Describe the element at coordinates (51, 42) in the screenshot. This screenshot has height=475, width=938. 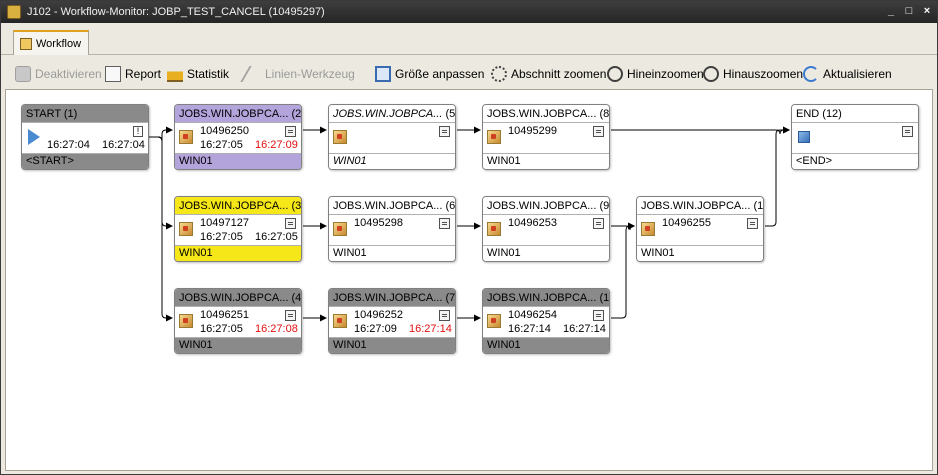
I see `tab-workflow: Workflow` at that location.